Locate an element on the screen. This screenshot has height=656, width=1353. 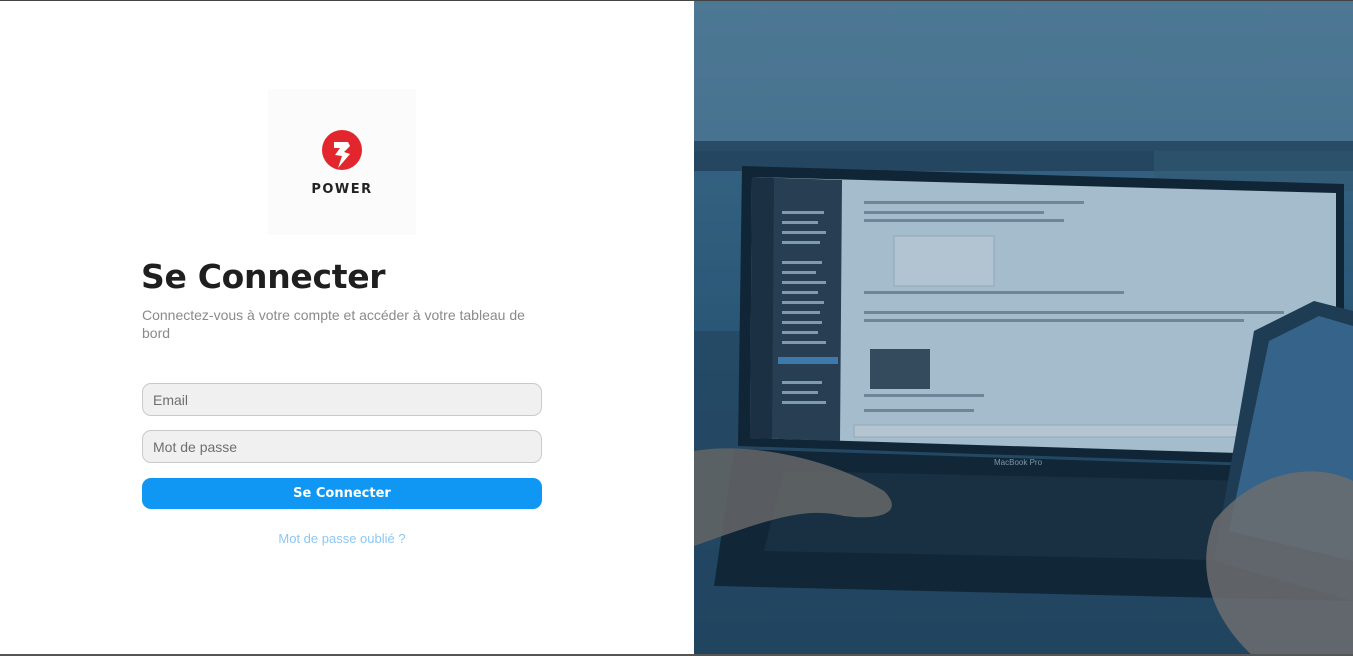
power-logo-icon is located at coordinates (342, 149).